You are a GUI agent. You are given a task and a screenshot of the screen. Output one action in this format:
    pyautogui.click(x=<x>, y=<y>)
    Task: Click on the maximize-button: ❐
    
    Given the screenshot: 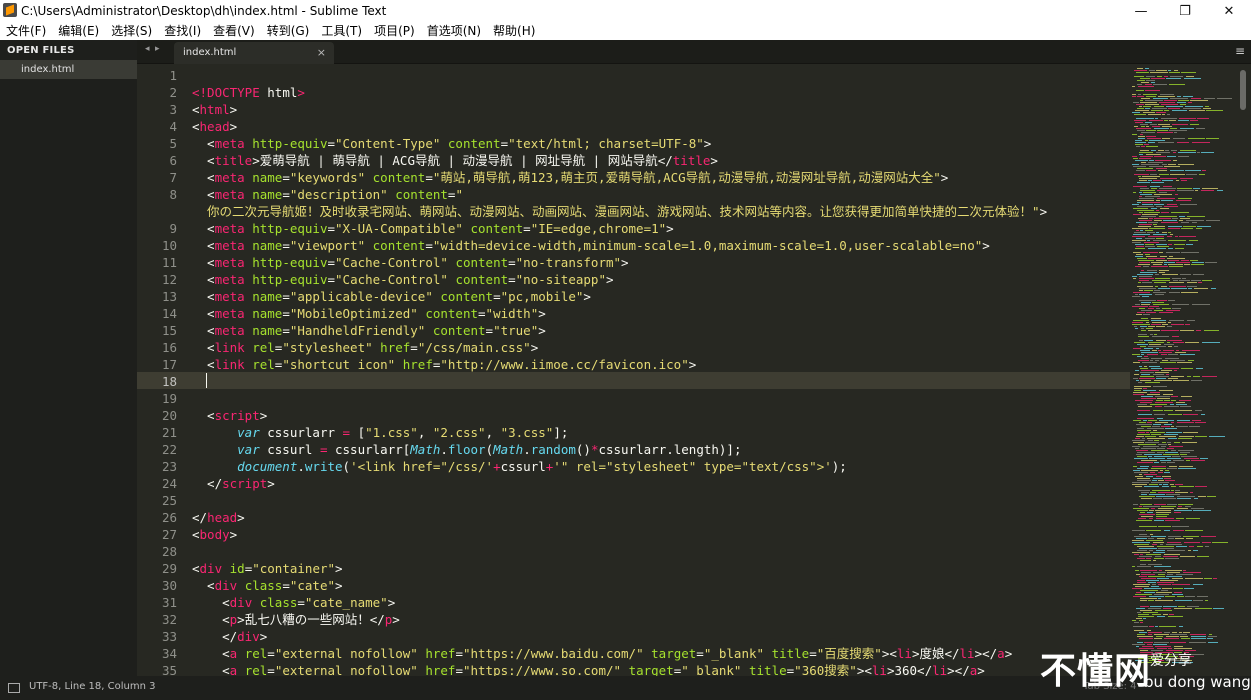 What is the action you would take?
    pyautogui.click(x=1185, y=11)
    